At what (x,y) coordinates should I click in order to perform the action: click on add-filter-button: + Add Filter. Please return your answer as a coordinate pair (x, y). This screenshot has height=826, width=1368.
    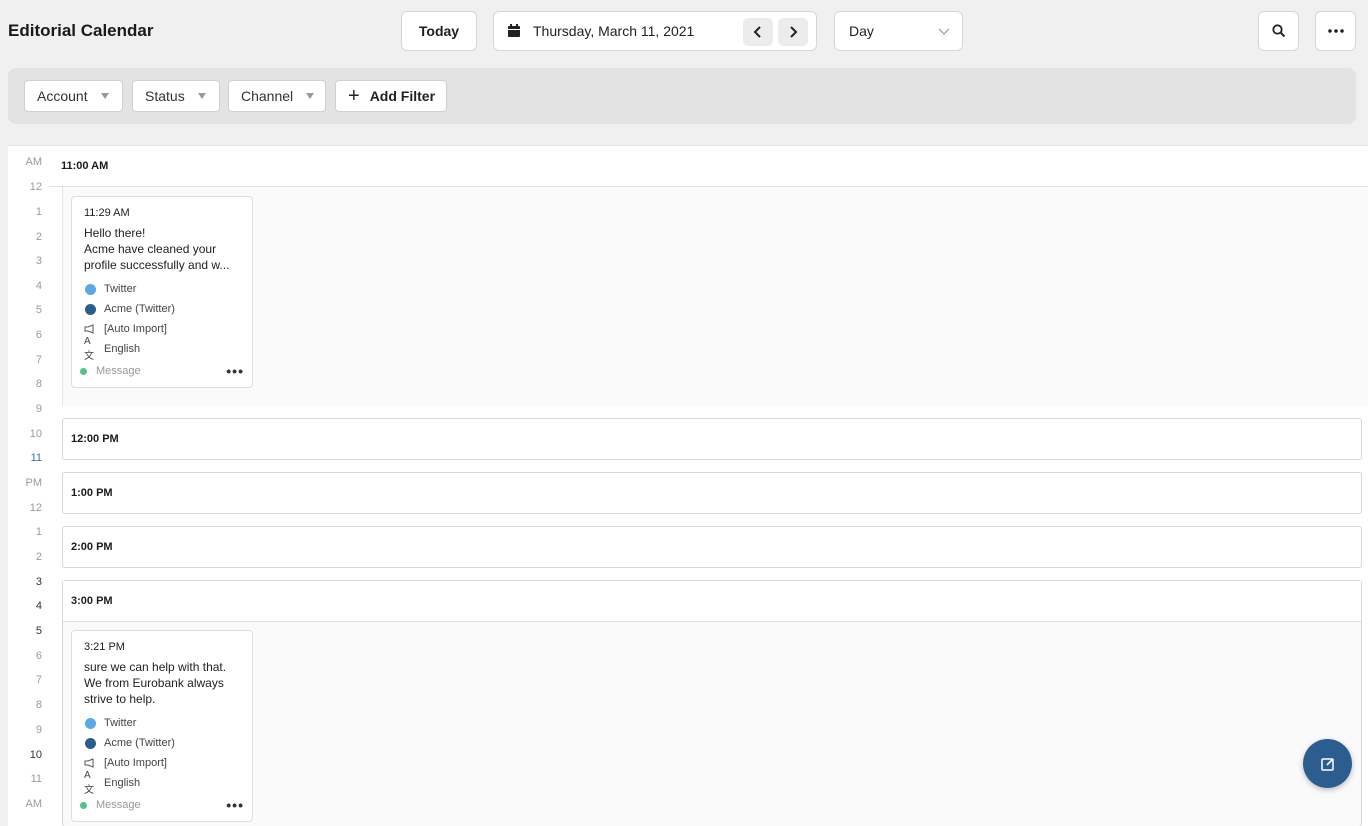
    Looking at the image, I should click on (391, 96).